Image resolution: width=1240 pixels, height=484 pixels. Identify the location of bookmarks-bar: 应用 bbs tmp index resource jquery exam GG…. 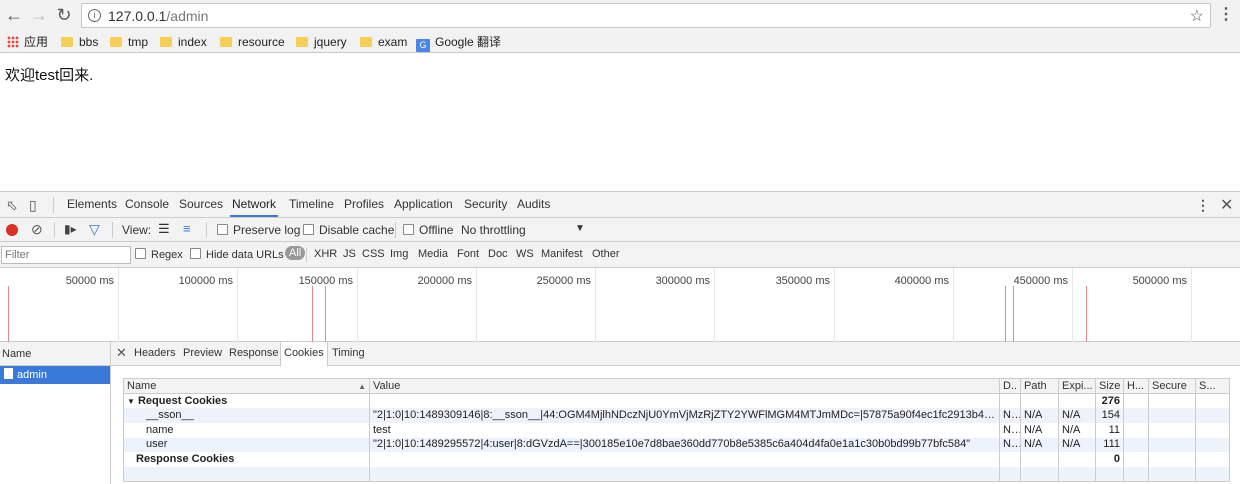
(620, 42).